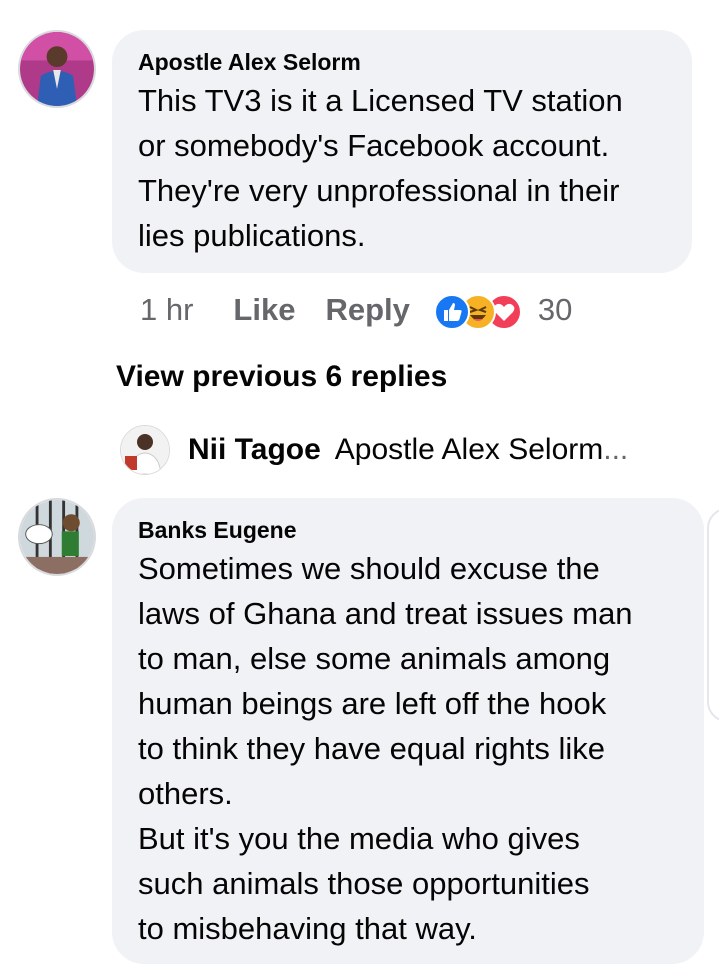  I want to click on reaction-count: 30, so click(555, 310).